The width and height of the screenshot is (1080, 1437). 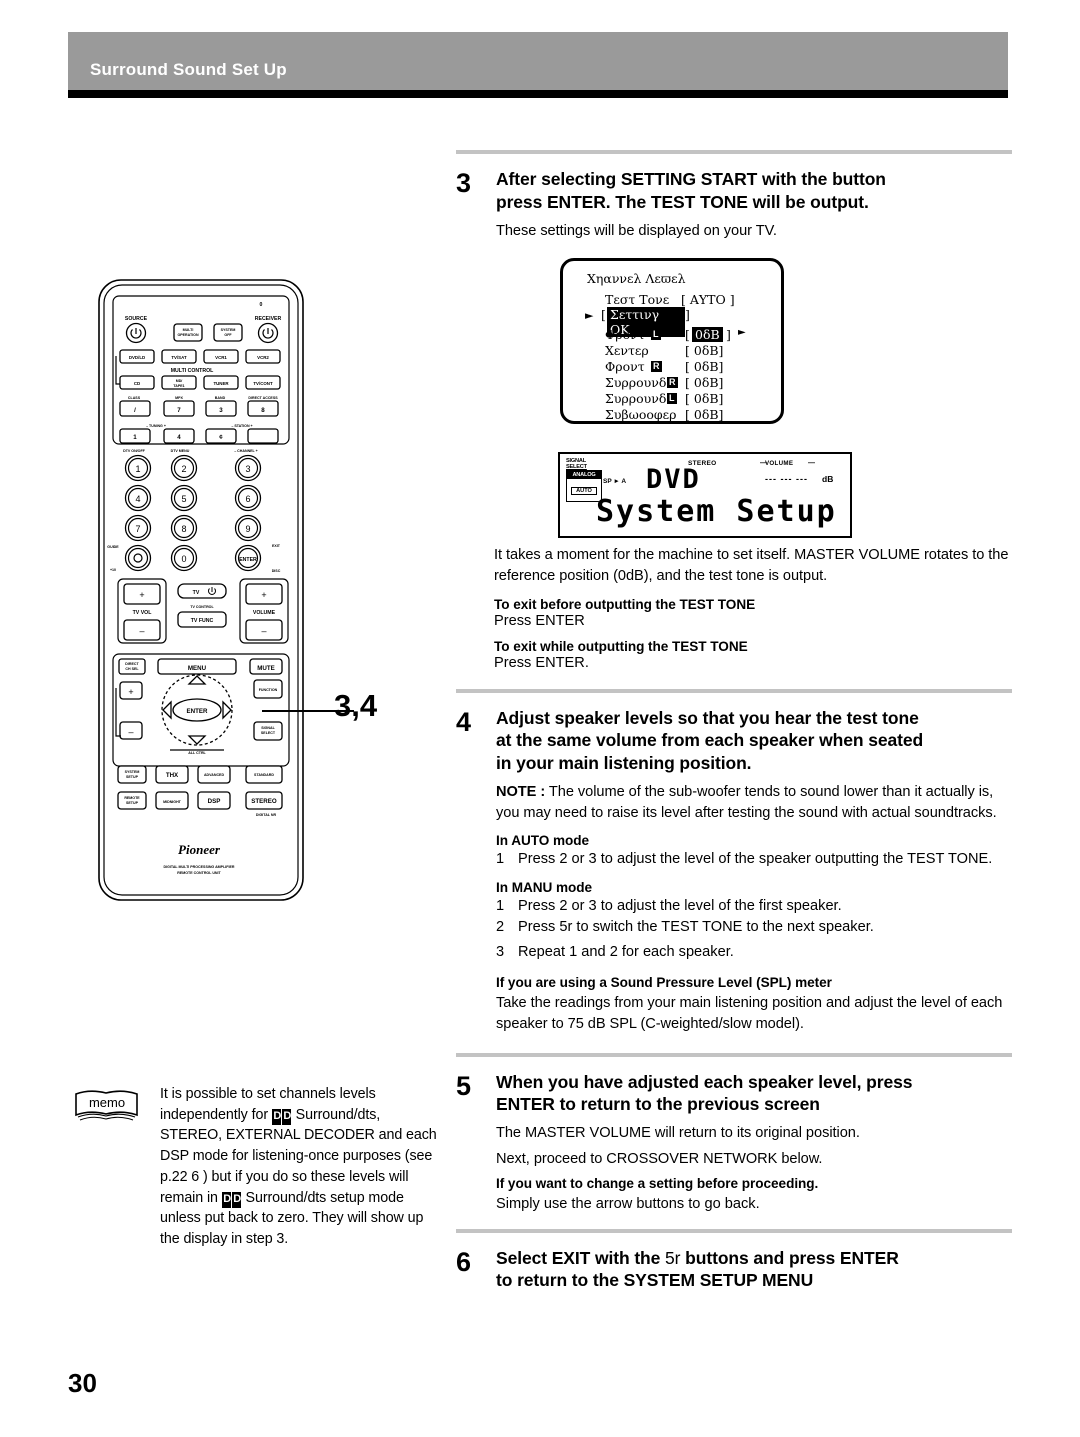 What do you see at coordinates (172, 775) in the screenshot?
I see `svg-text: THX` at bounding box center [172, 775].